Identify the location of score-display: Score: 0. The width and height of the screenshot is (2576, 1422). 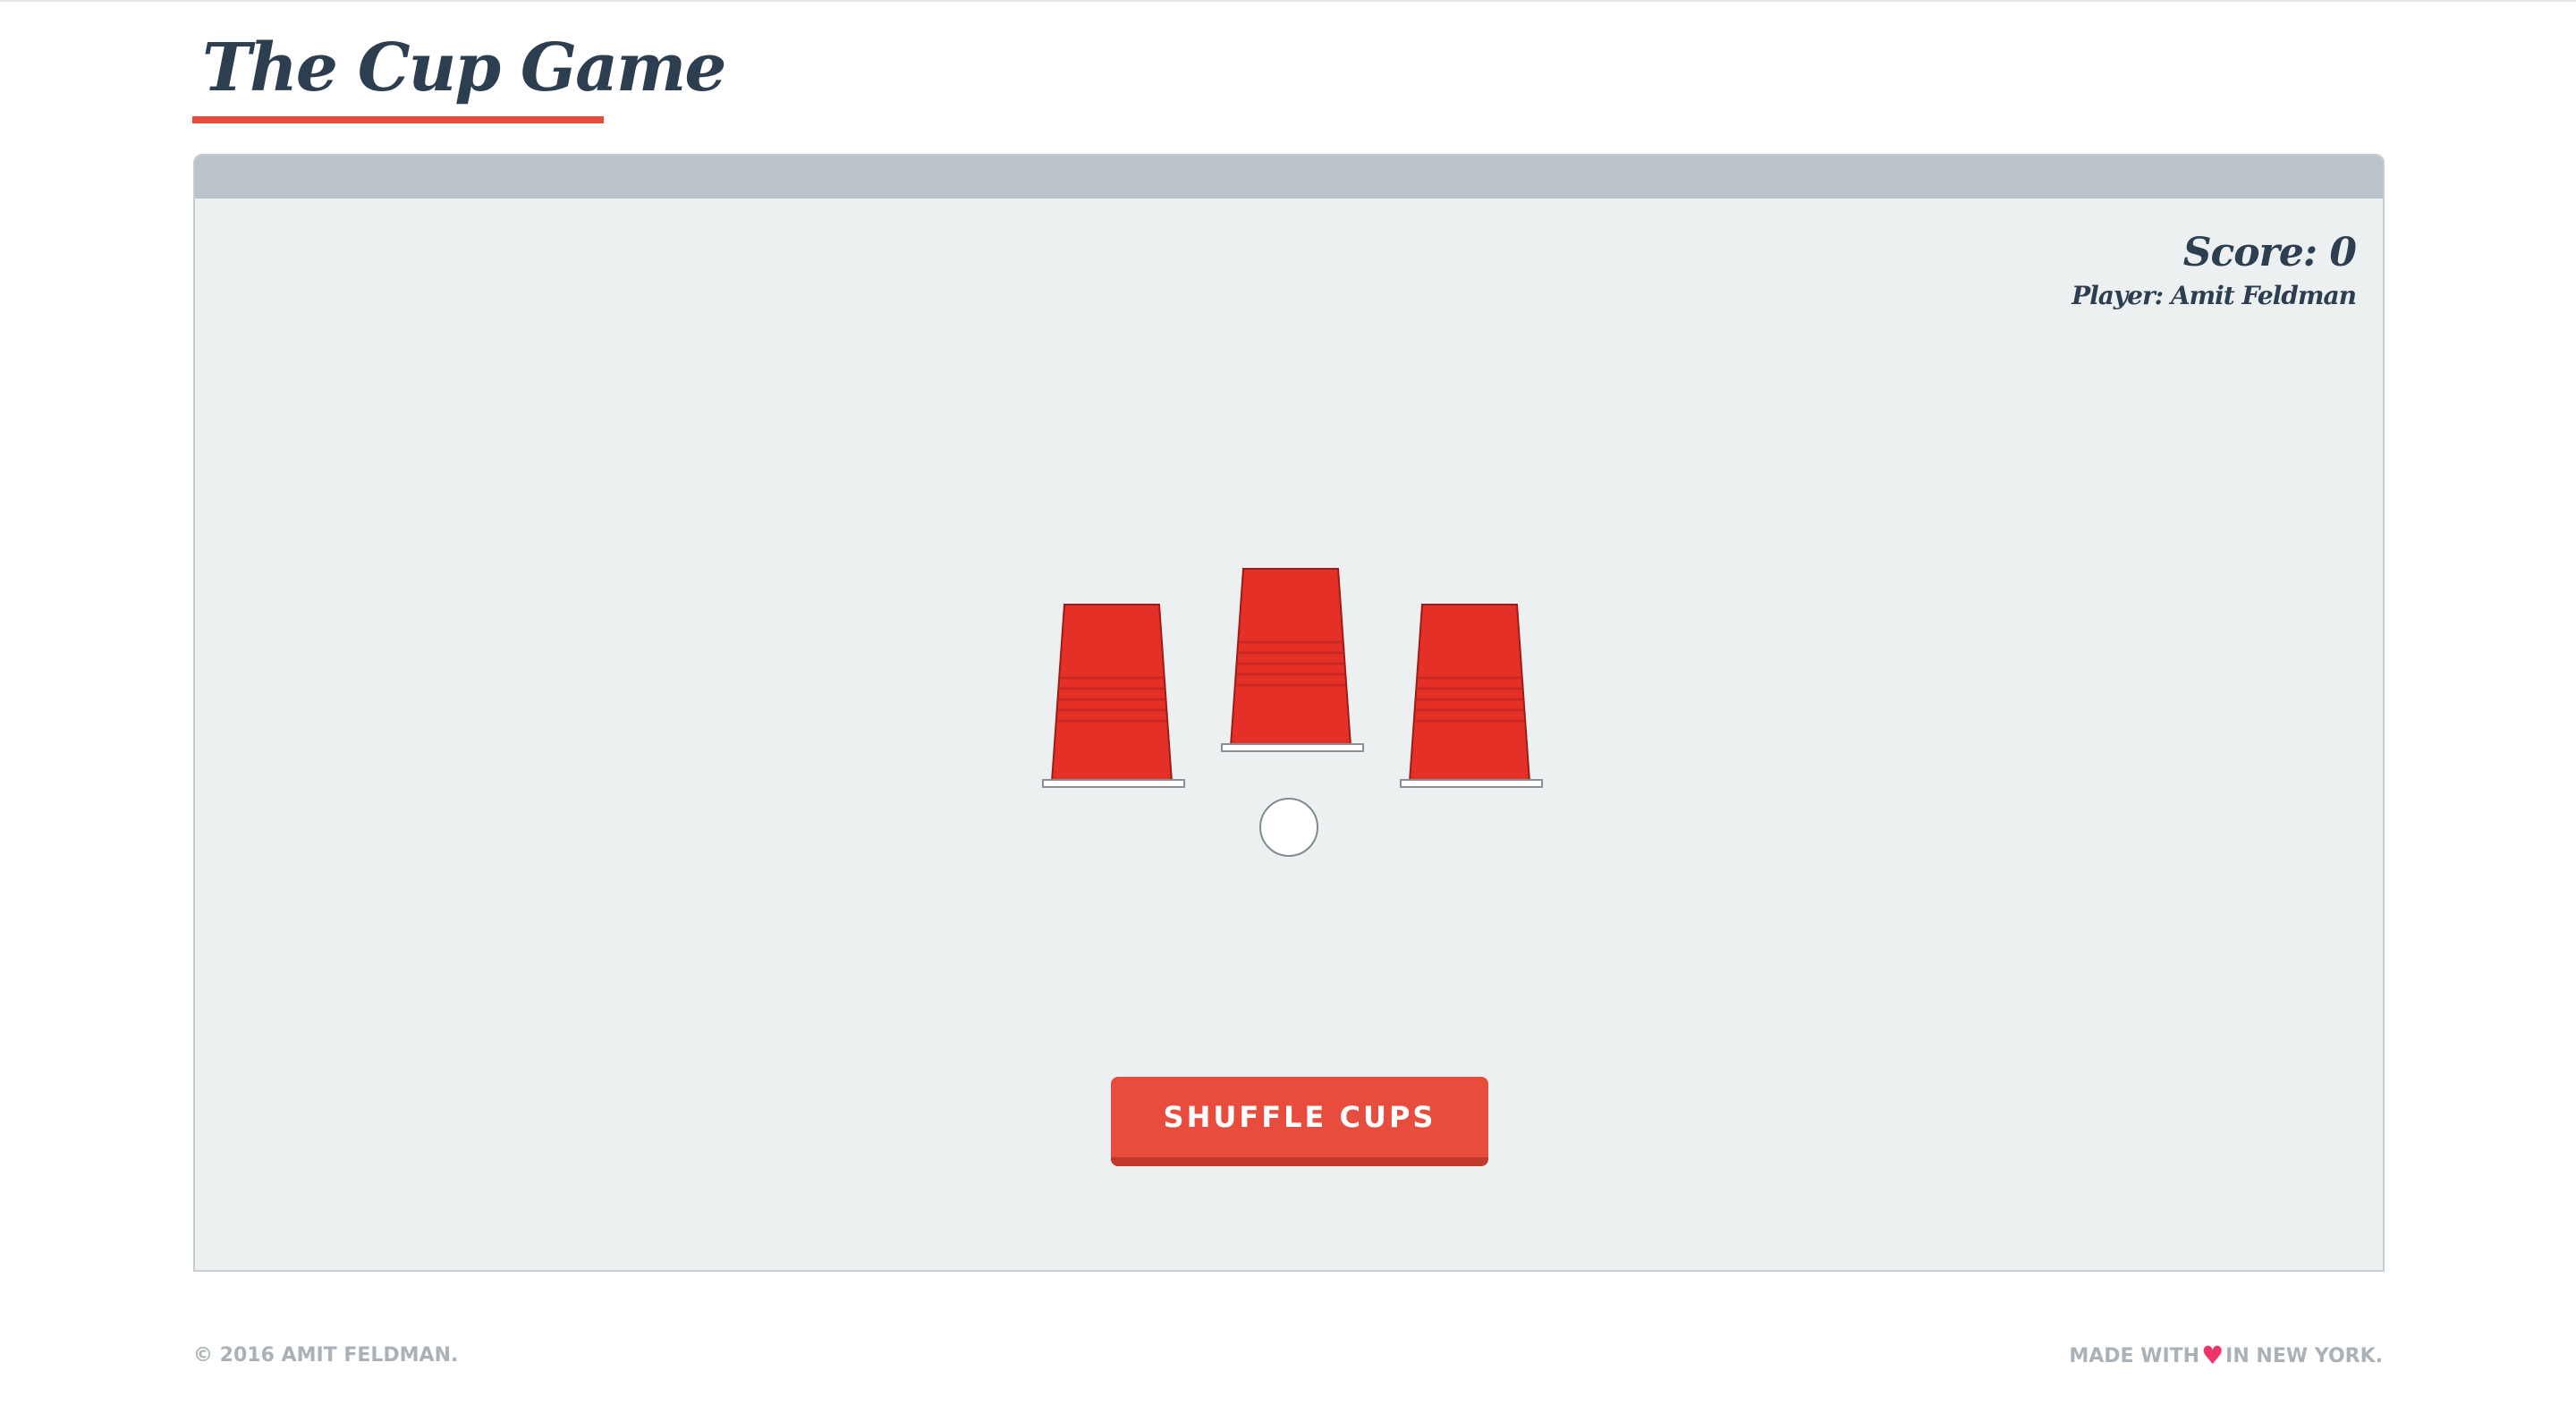
(2269, 252).